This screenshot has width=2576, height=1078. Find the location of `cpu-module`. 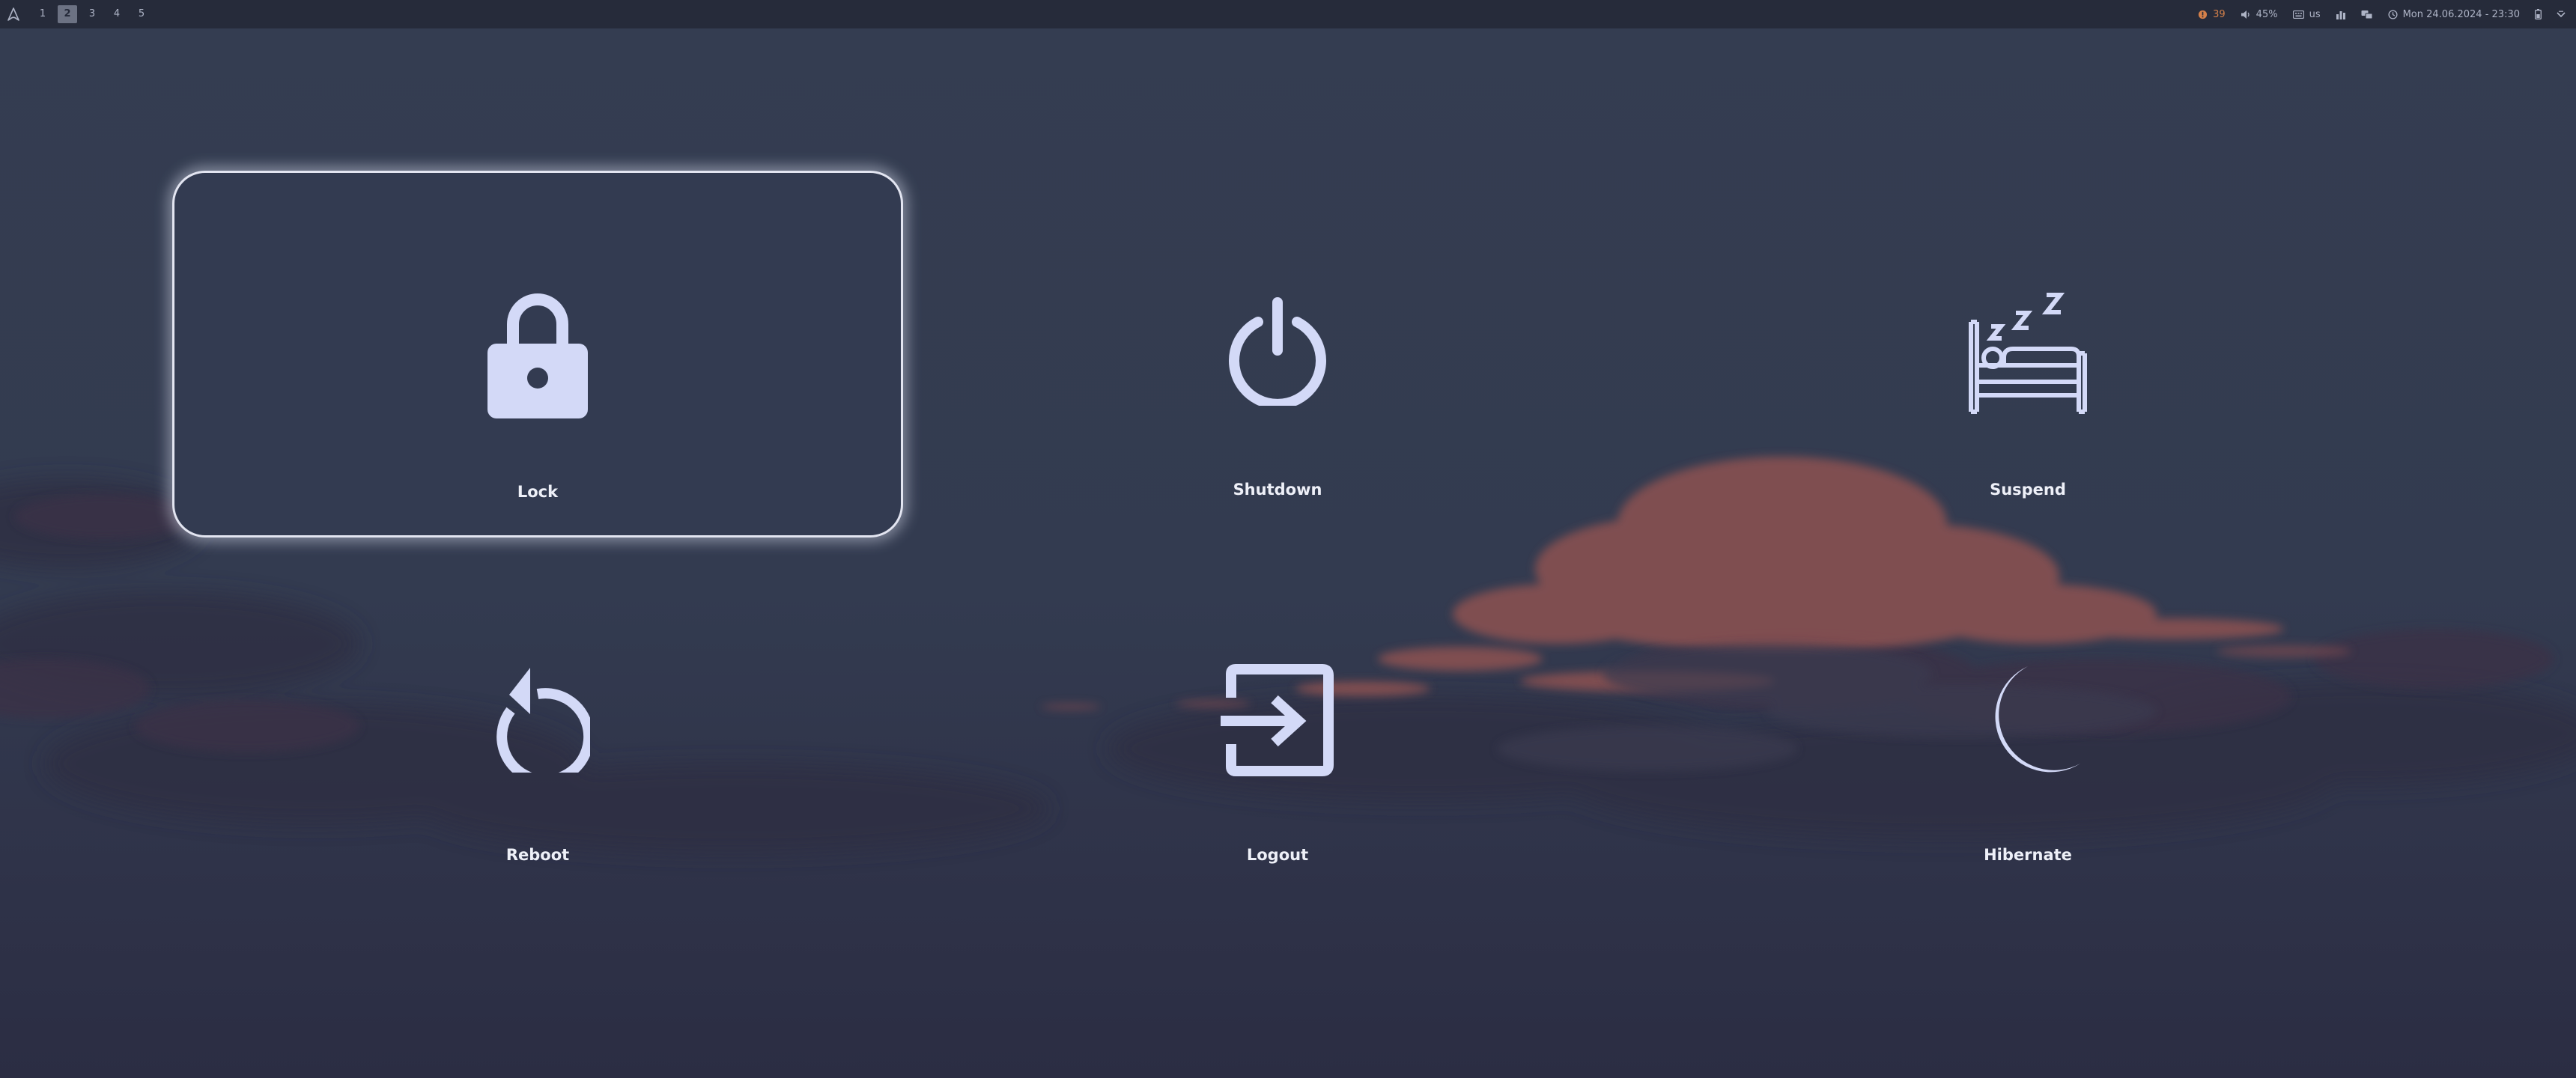

cpu-module is located at coordinates (2341, 14).